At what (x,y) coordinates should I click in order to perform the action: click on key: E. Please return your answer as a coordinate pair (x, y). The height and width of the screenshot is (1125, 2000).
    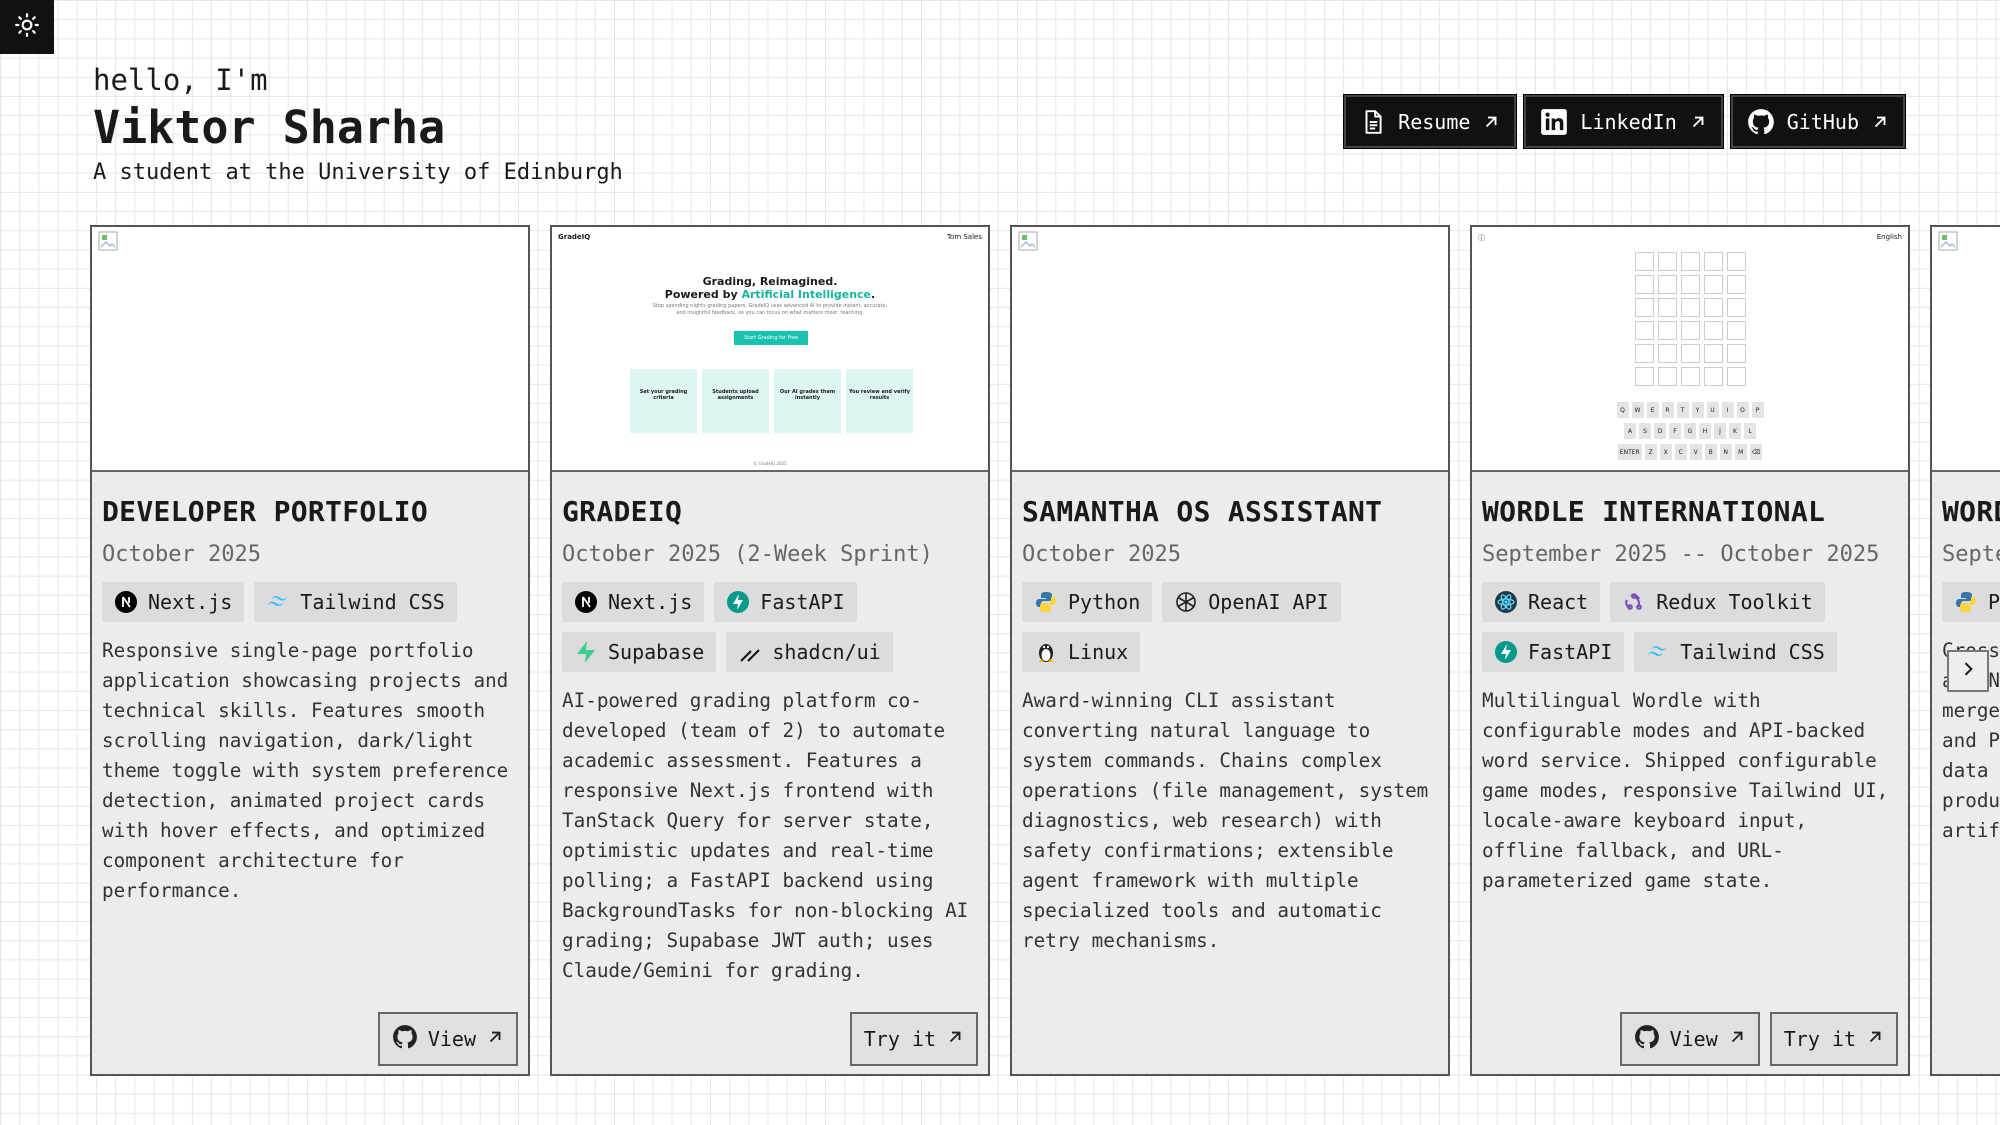
    Looking at the image, I should click on (1652, 410).